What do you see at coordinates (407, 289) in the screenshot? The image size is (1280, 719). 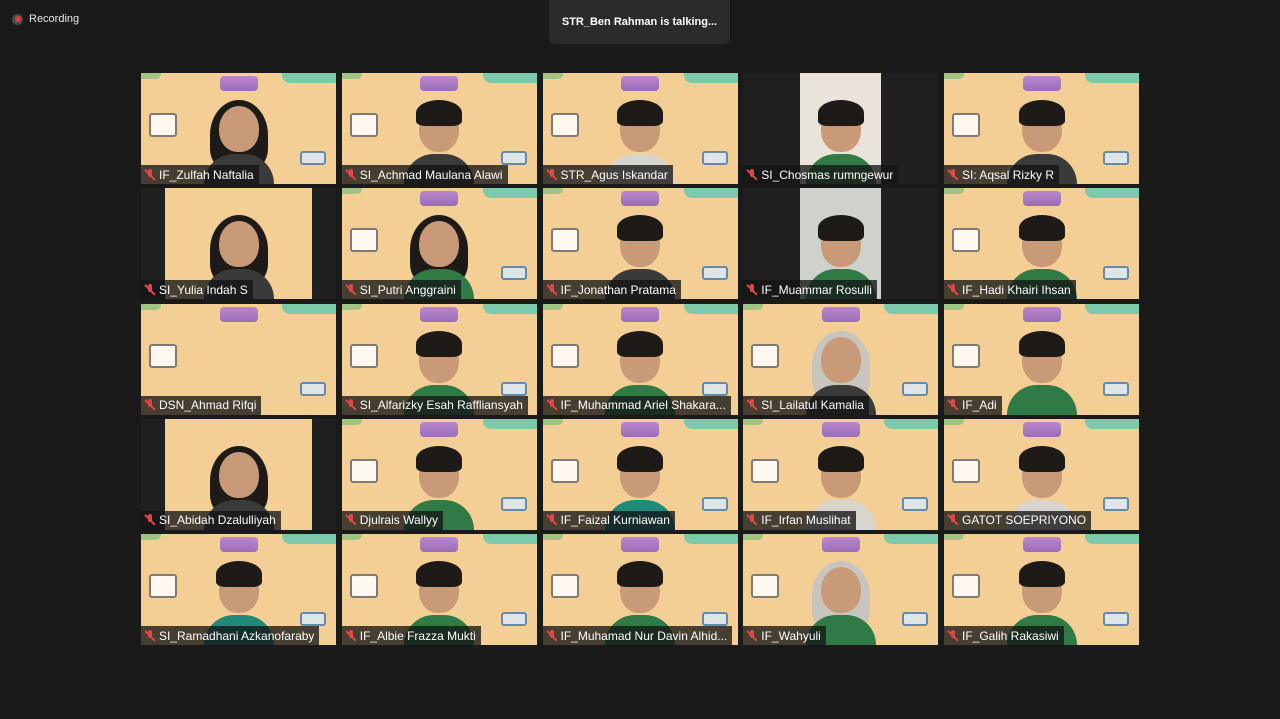 I see `participant-name: SI_Putri Anggraini` at bounding box center [407, 289].